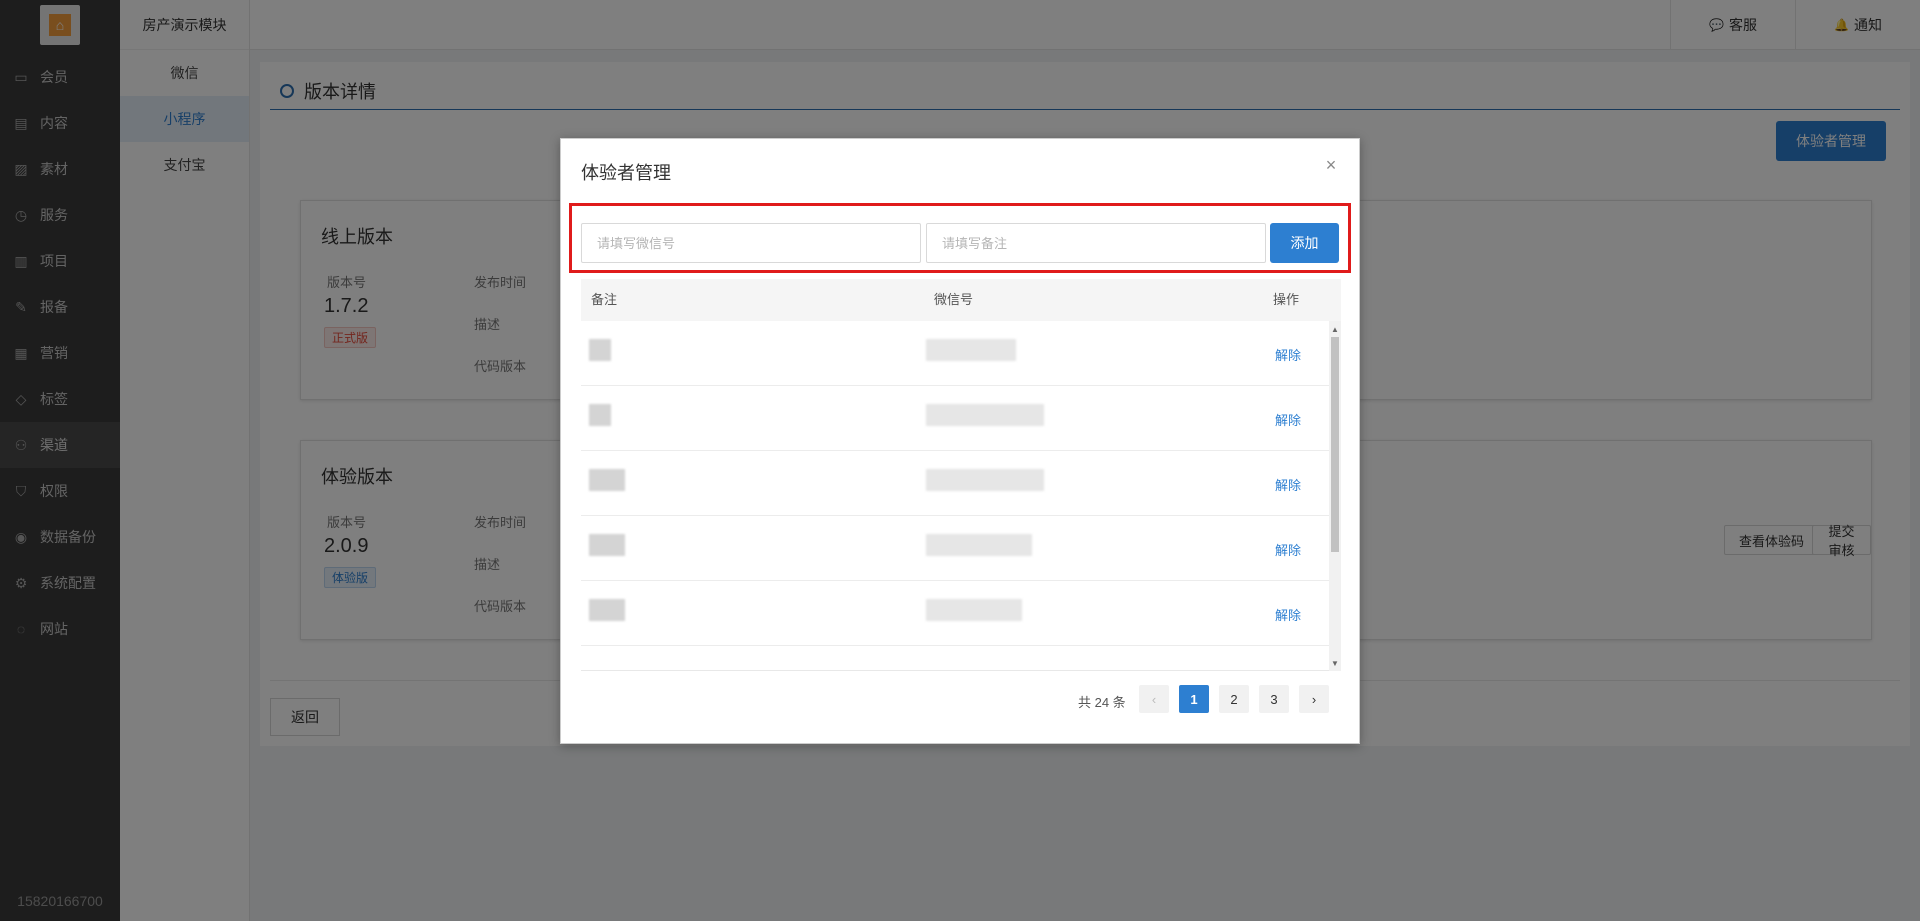 This screenshot has width=1920, height=921. I want to click on add-tester-button: 添加, so click(1304, 243).